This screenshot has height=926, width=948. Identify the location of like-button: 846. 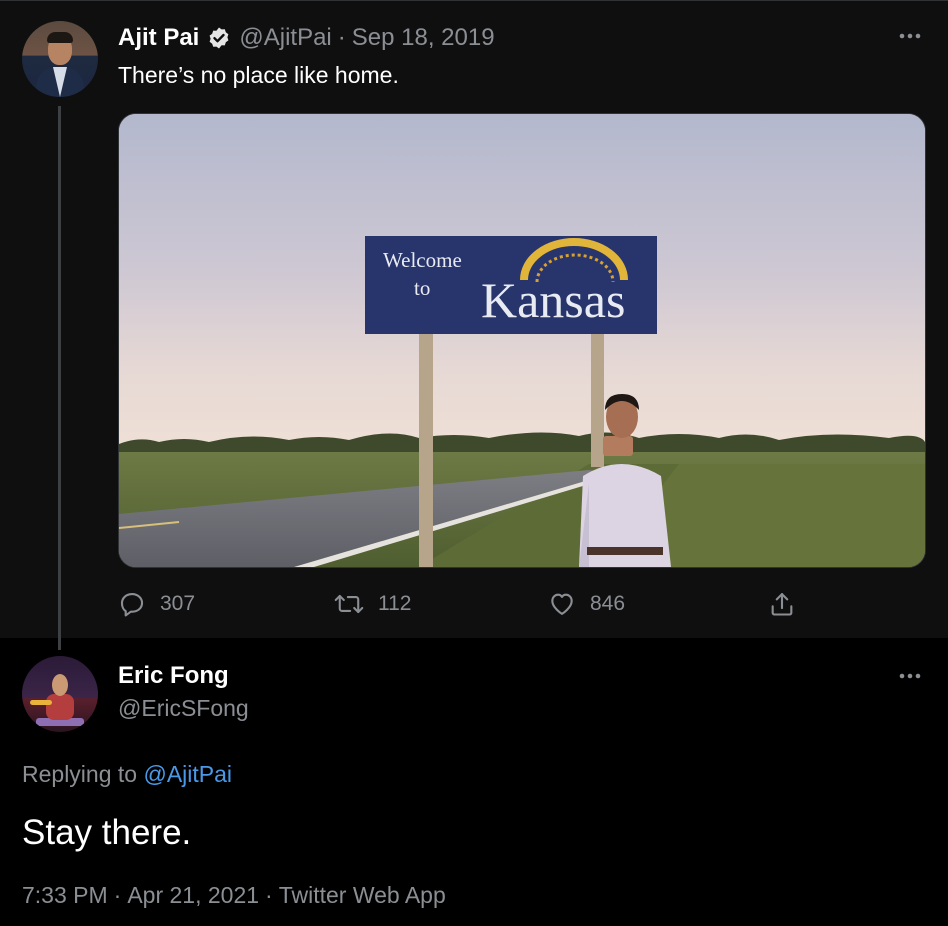
(586, 604).